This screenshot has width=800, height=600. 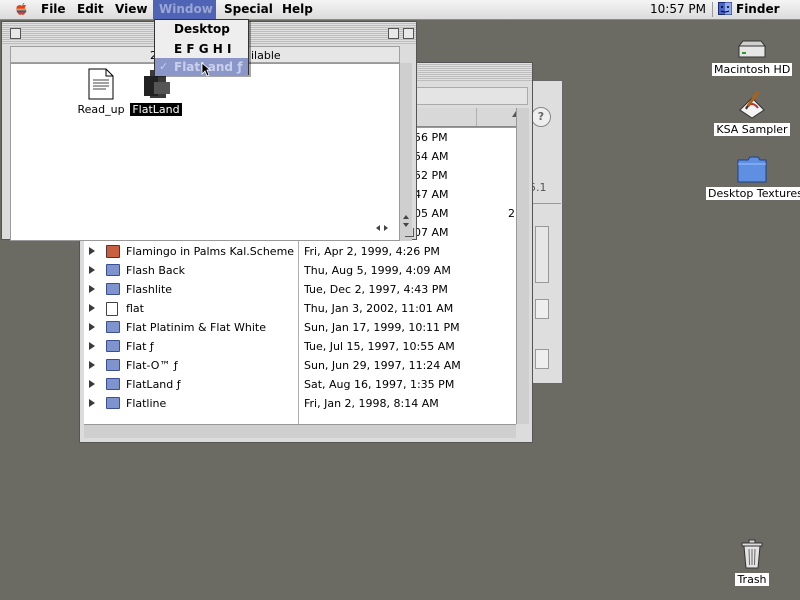 What do you see at coordinates (300, 384) in the screenshot?
I see `list-item: FlatLand ƒ Sat, Aug 16, 1997, 1:35 PM` at bounding box center [300, 384].